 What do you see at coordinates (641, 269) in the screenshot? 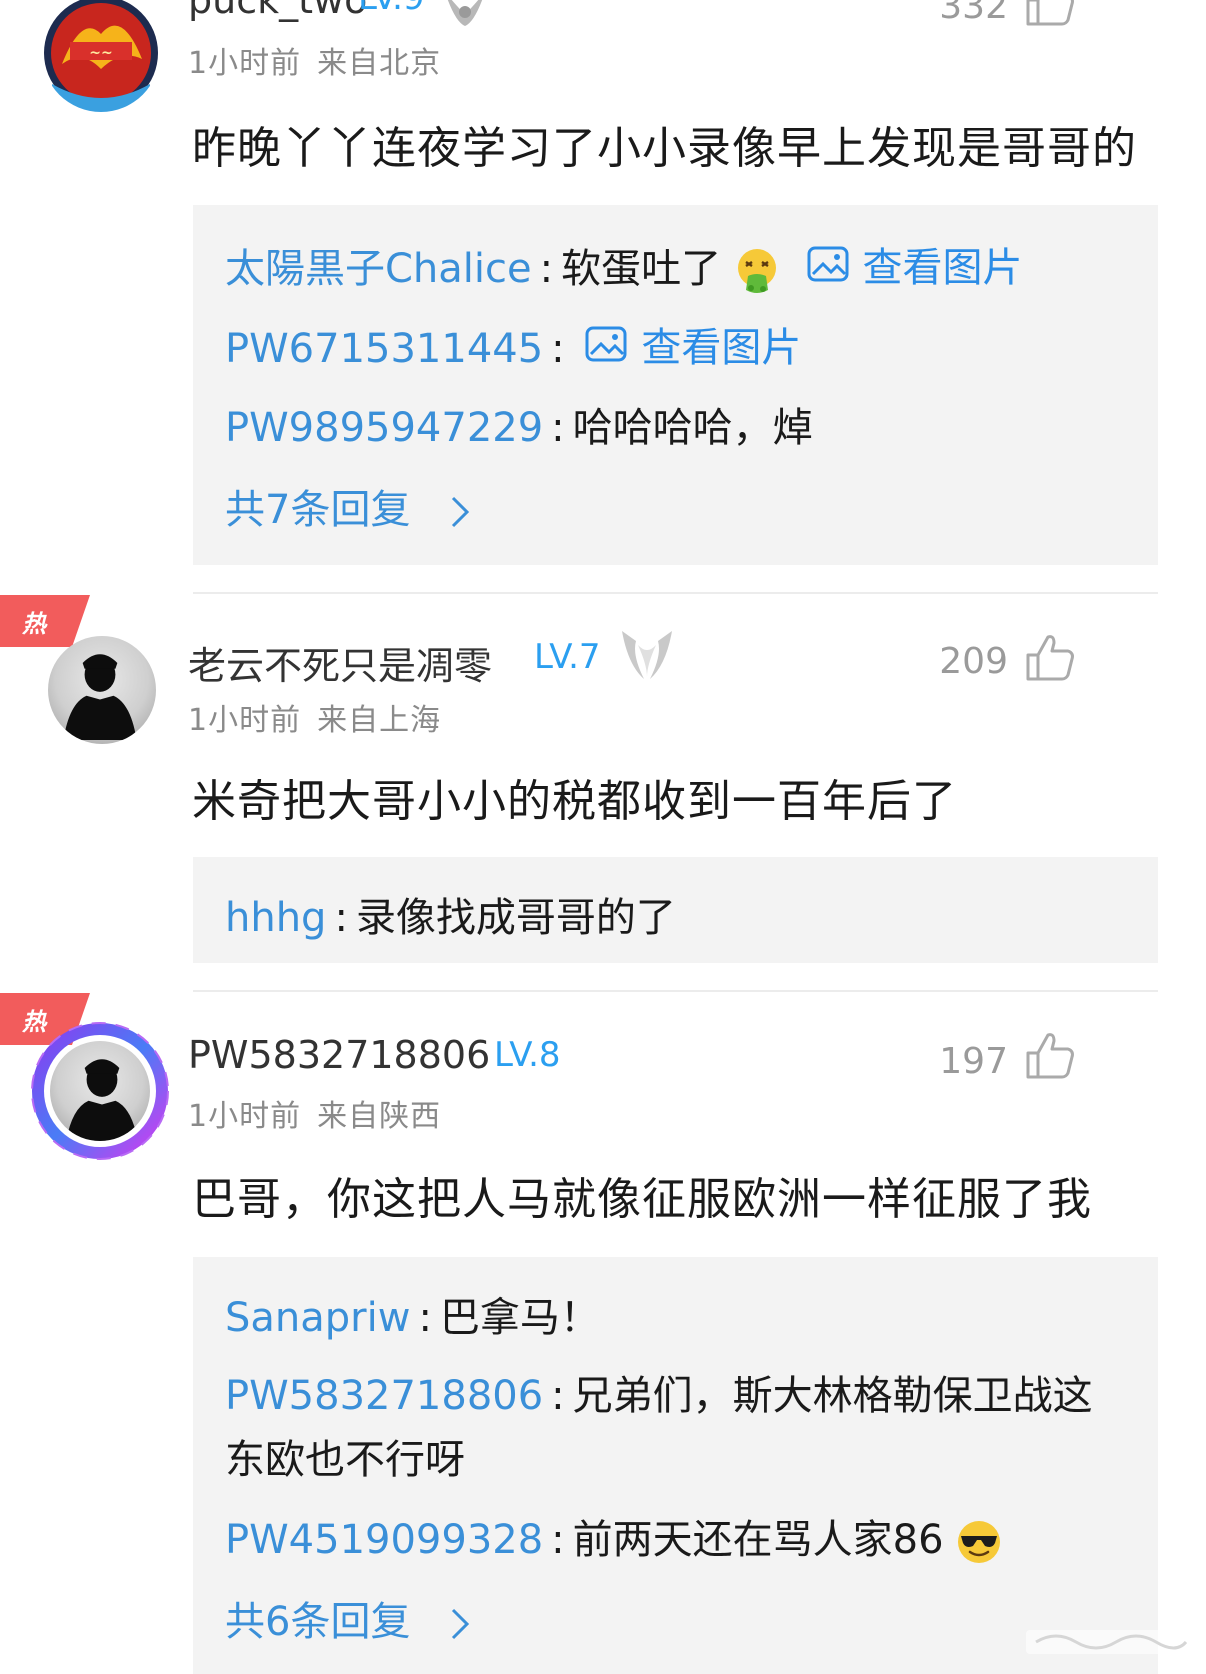
I see `reply-text: 软蛋吐了` at bounding box center [641, 269].